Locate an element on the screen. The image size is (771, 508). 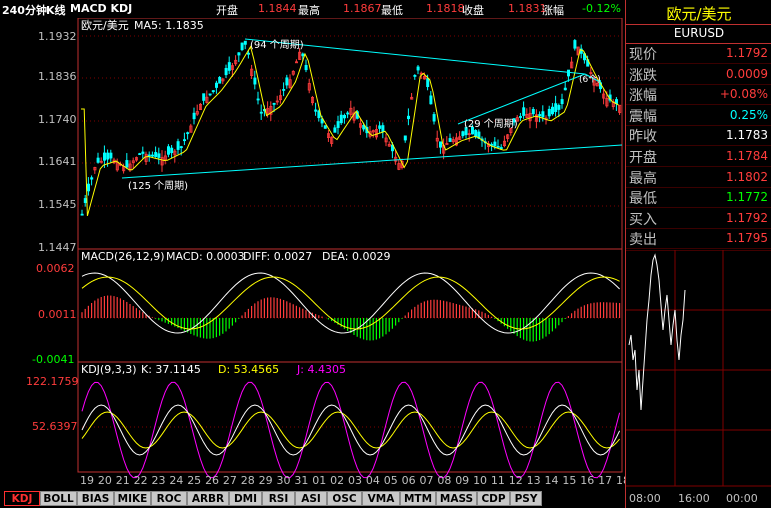
x-tick-label: 10 is located at coordinates (480, 480).